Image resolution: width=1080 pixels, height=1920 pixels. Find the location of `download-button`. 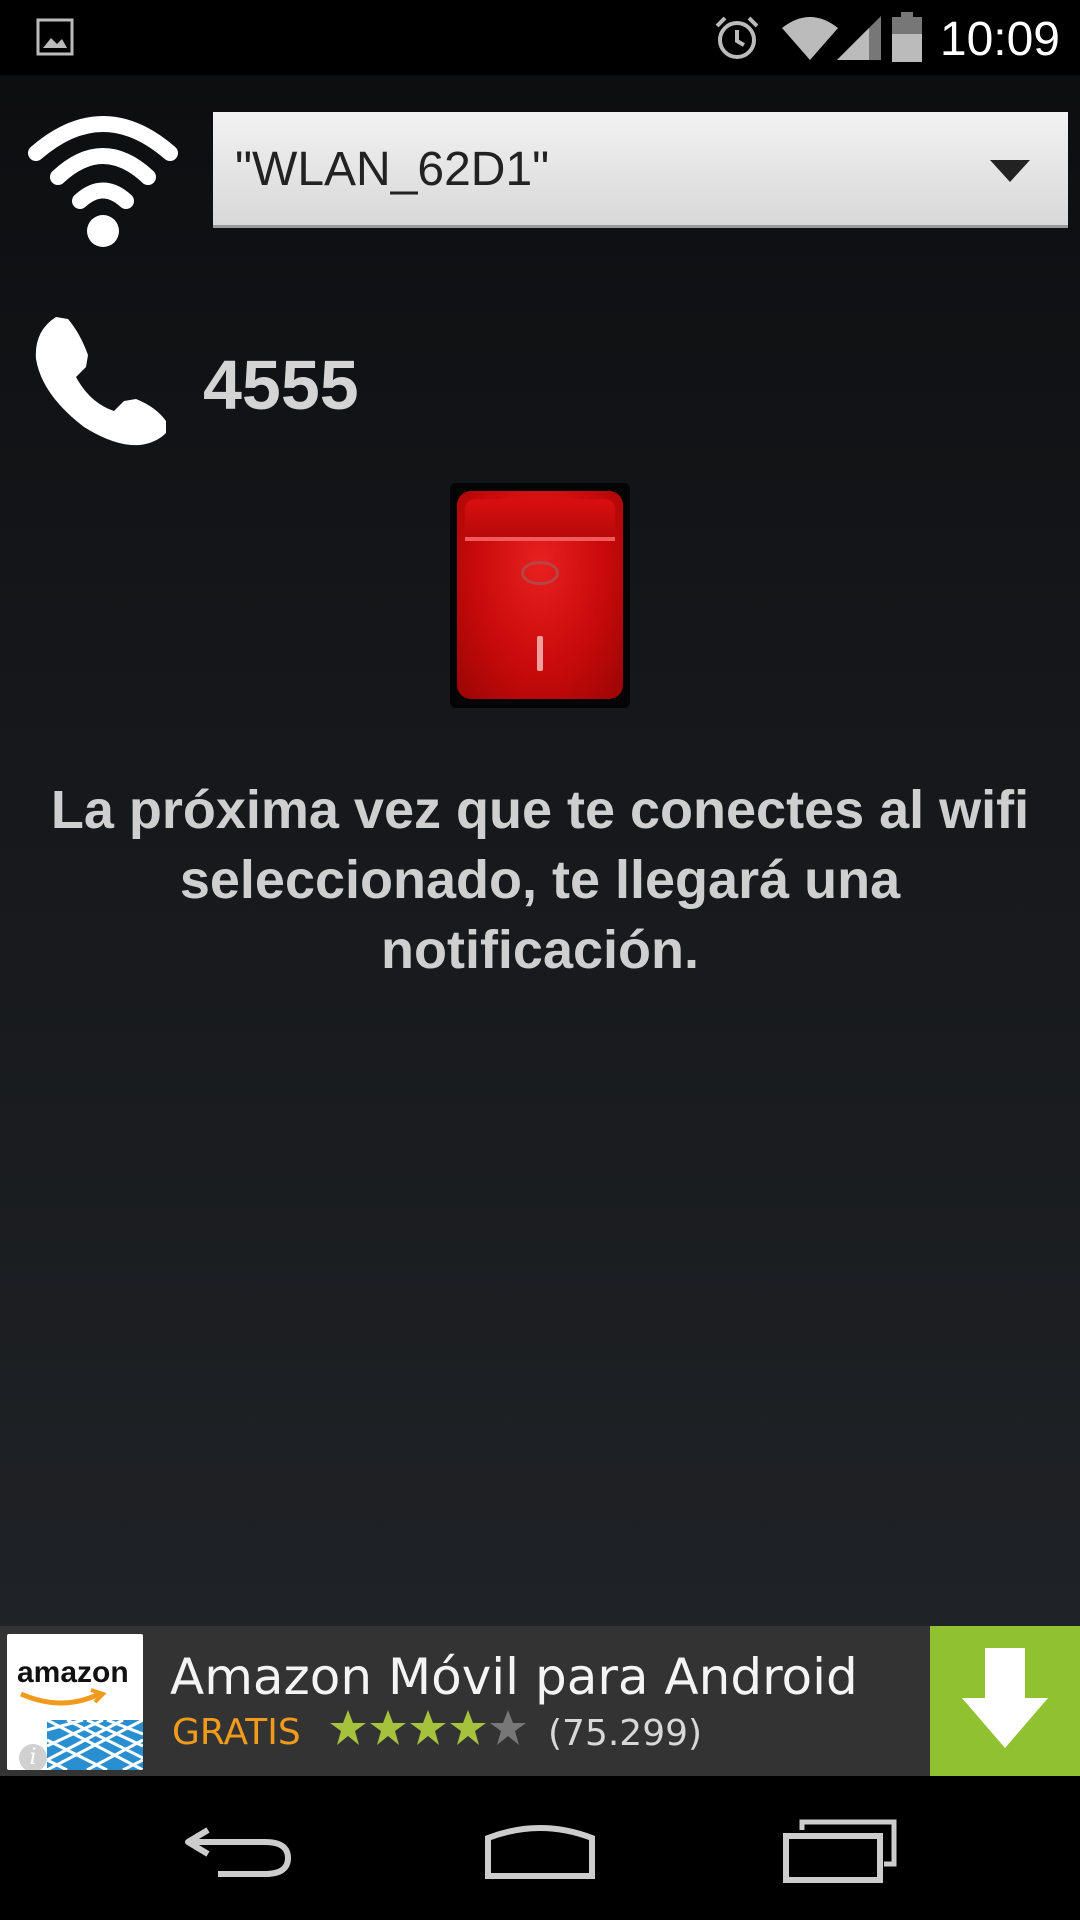

download-button is located at coordinates (1005, 1701).